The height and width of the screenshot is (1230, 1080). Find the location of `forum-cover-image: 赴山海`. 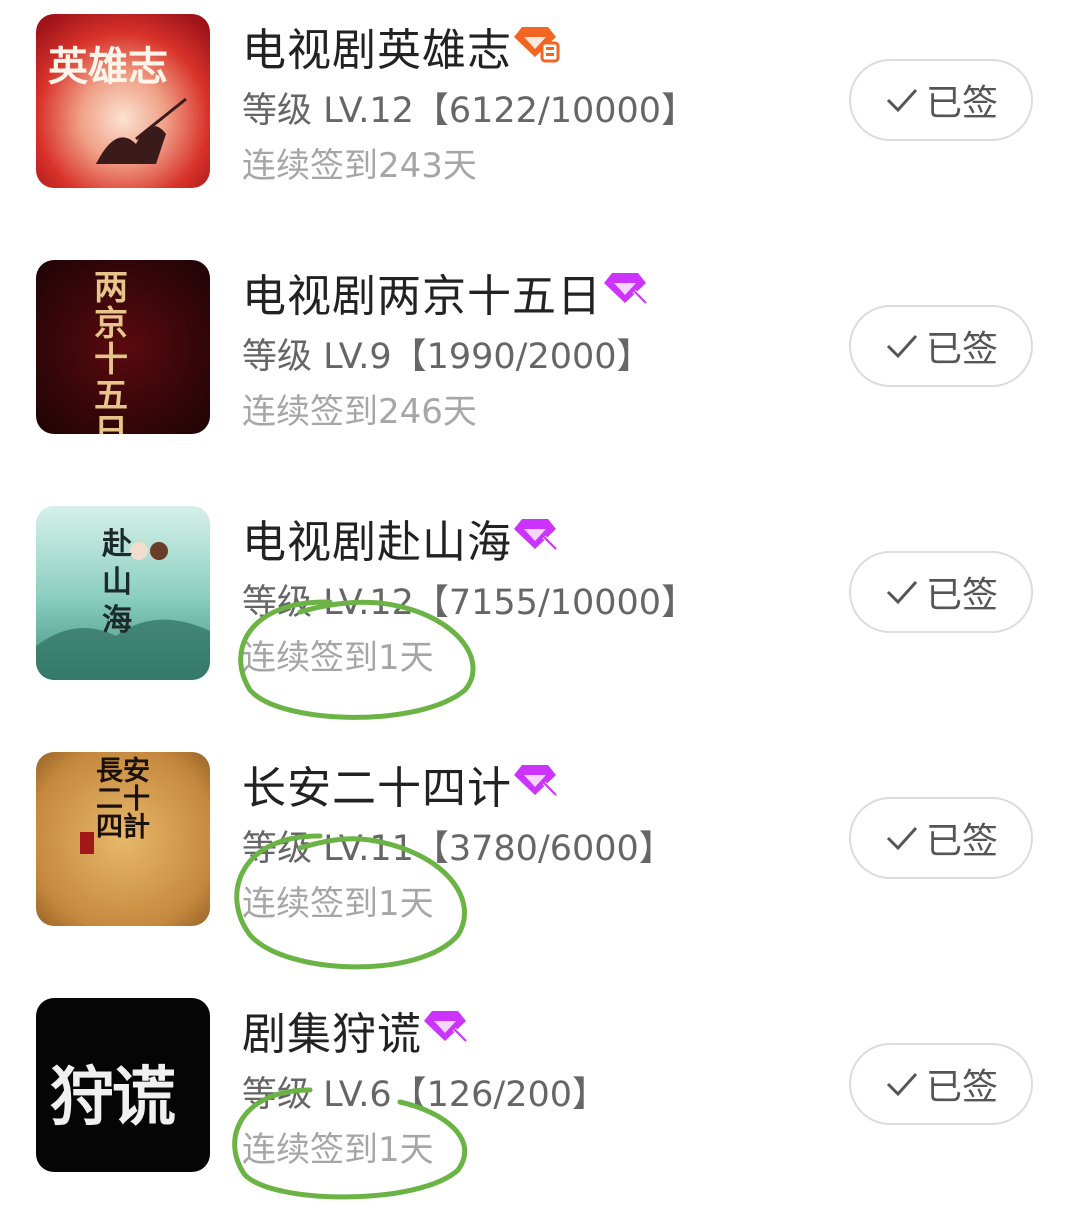

forum-cover-image: 赴山海 is located at coordinates (123, 593).